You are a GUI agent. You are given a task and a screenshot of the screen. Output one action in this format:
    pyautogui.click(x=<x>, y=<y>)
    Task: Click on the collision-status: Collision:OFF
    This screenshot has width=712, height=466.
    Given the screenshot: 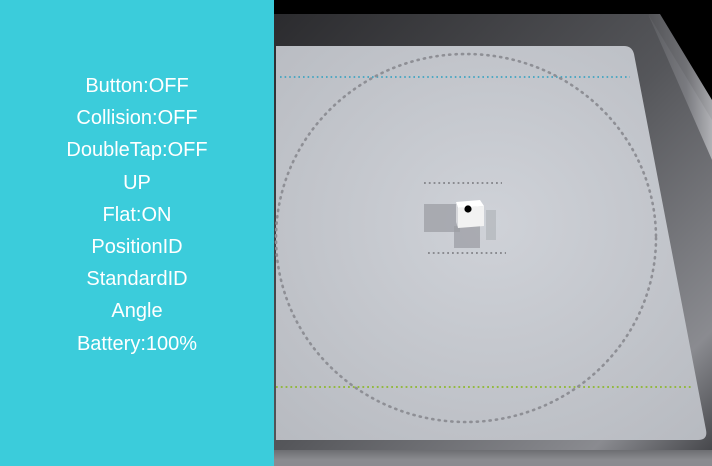 What is the action you would take?
    pyautogui.click(x=137, y=118)
    